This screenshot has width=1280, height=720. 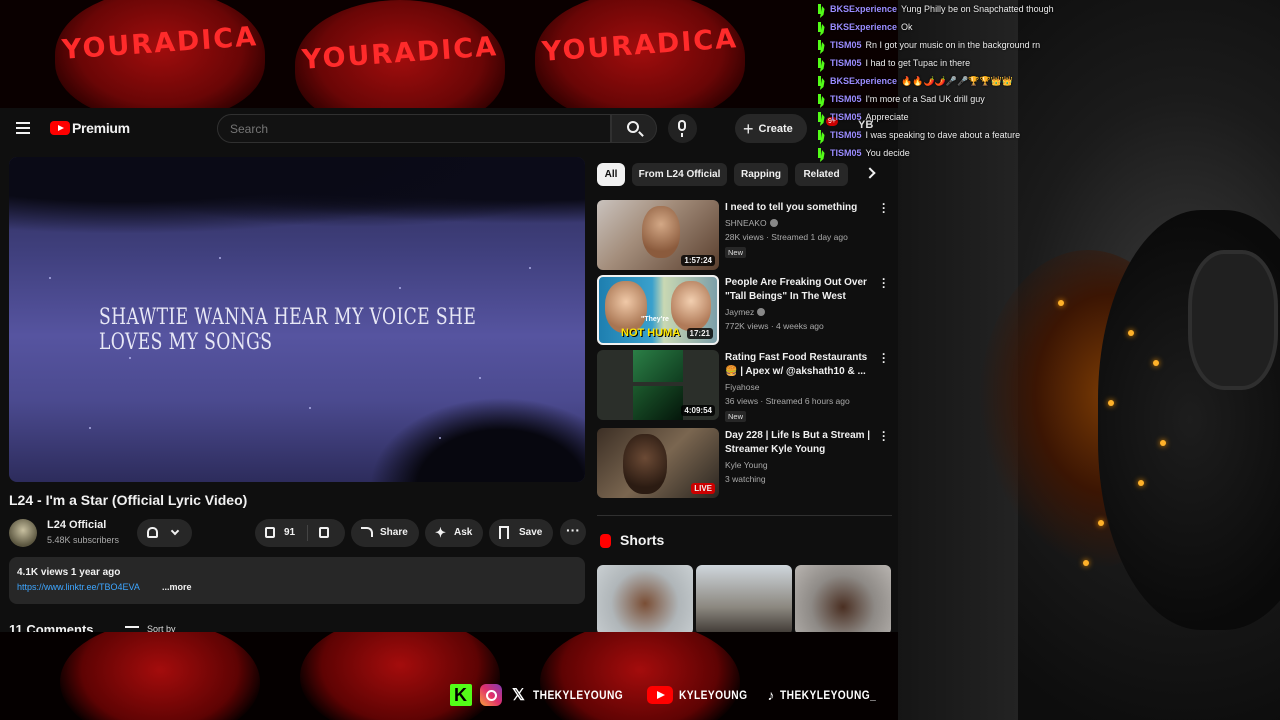 What do you see at coordinates (821, 174) in the screenshot?
I see `chip-related: Related` at bounding box center [821, 174].